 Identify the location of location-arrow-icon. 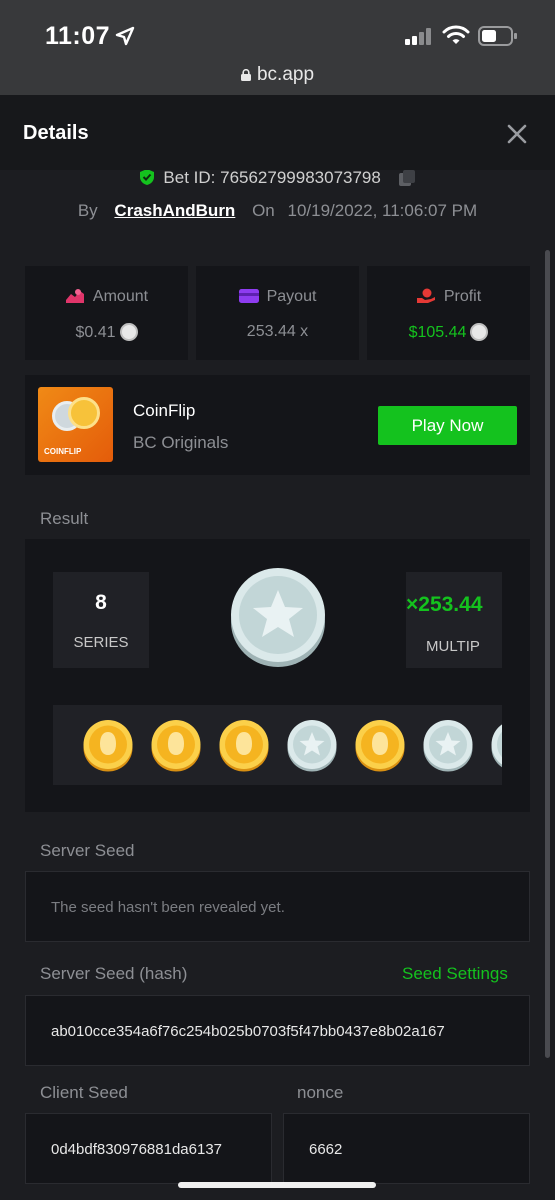
(125, 36).